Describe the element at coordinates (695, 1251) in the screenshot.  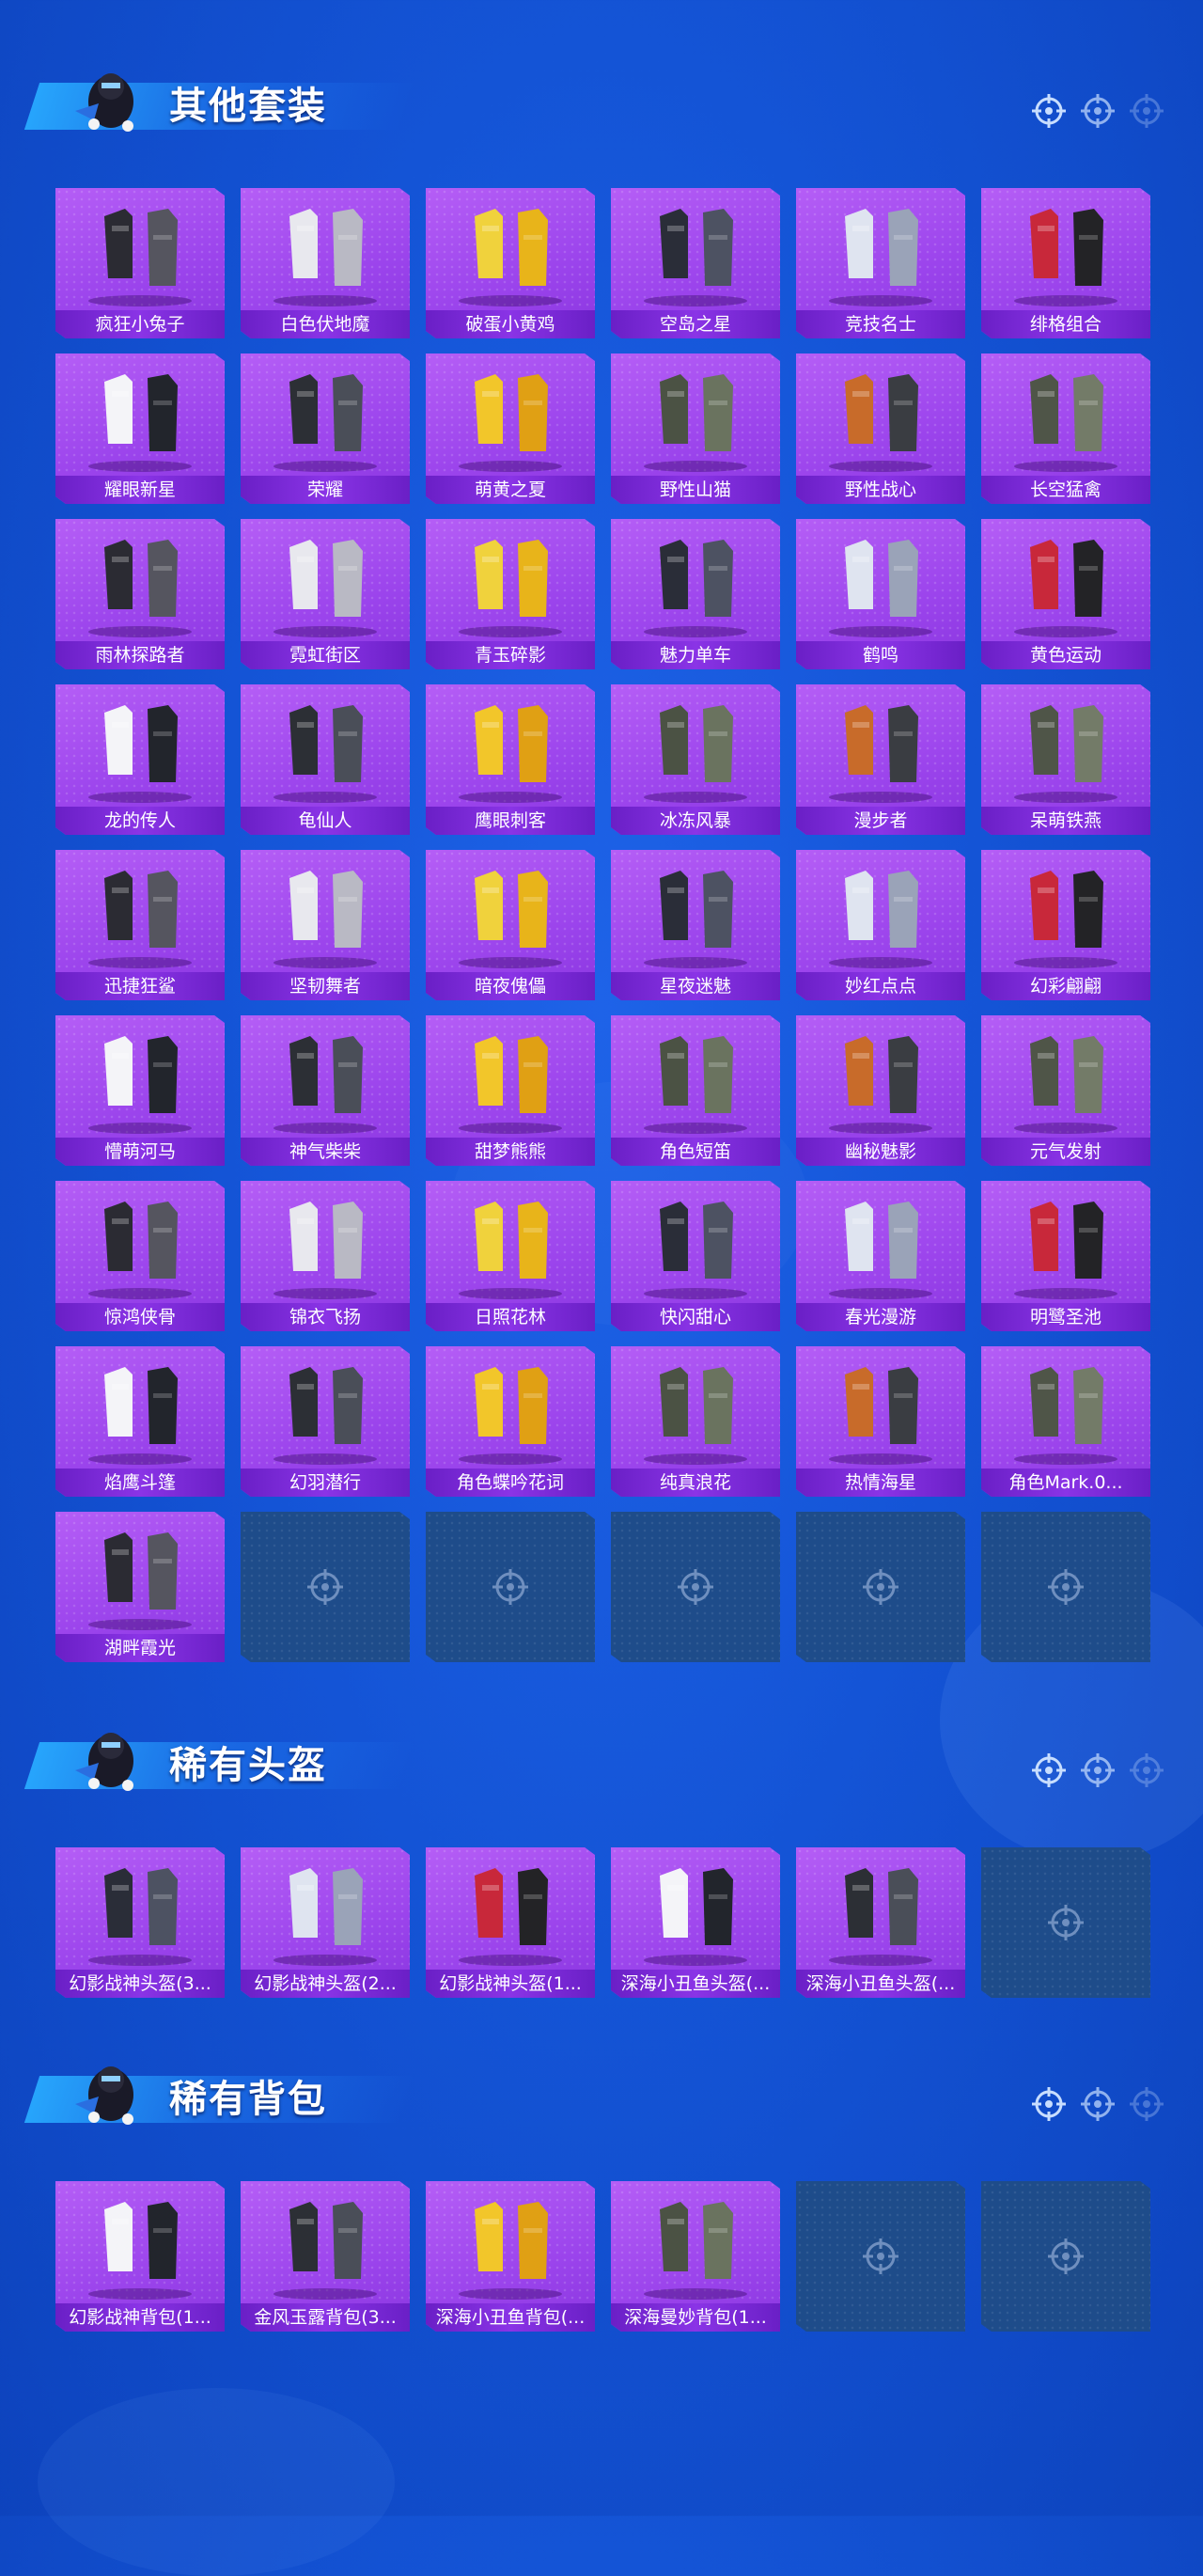
I see `heart-jacket-set-icon` at that location.